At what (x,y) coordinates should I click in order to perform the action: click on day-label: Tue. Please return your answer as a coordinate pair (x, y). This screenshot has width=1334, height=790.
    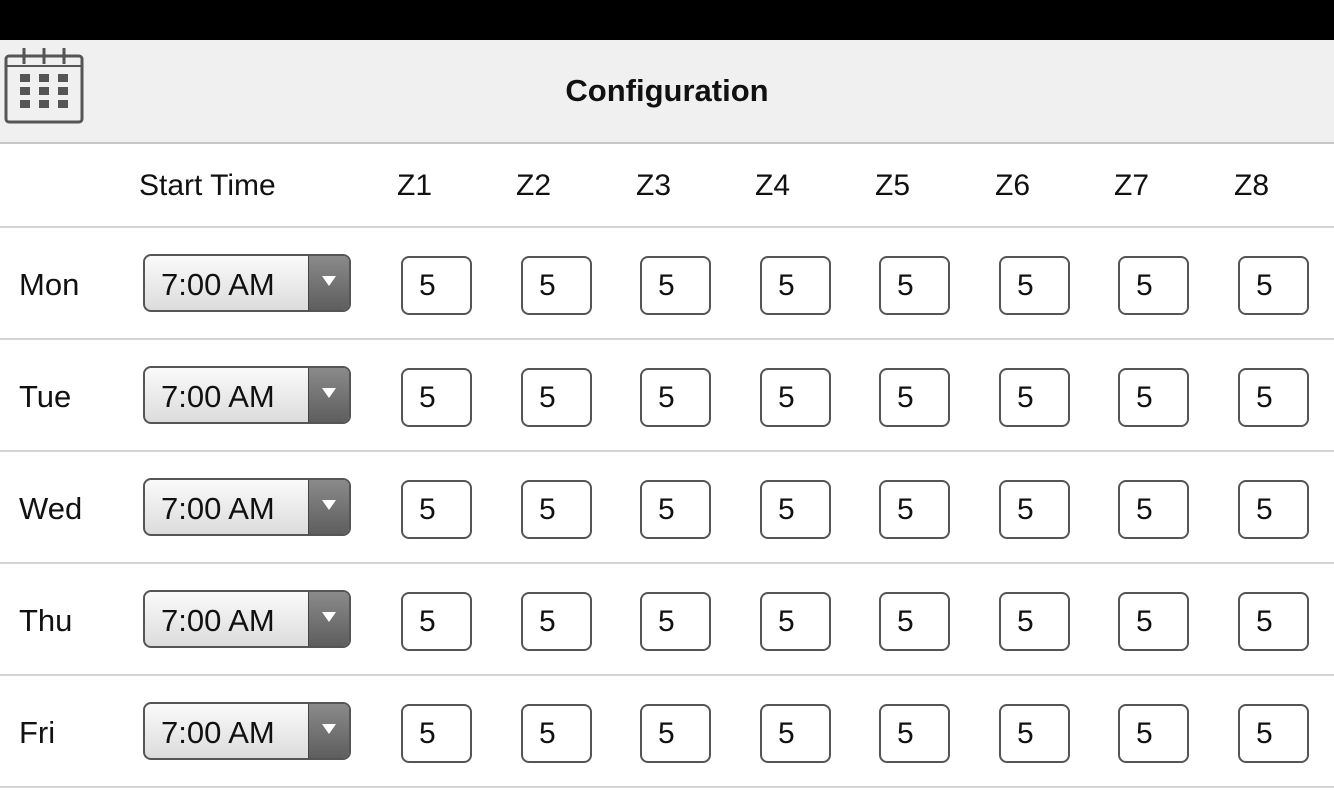
    Looking at the image, I should click on (45, 396).